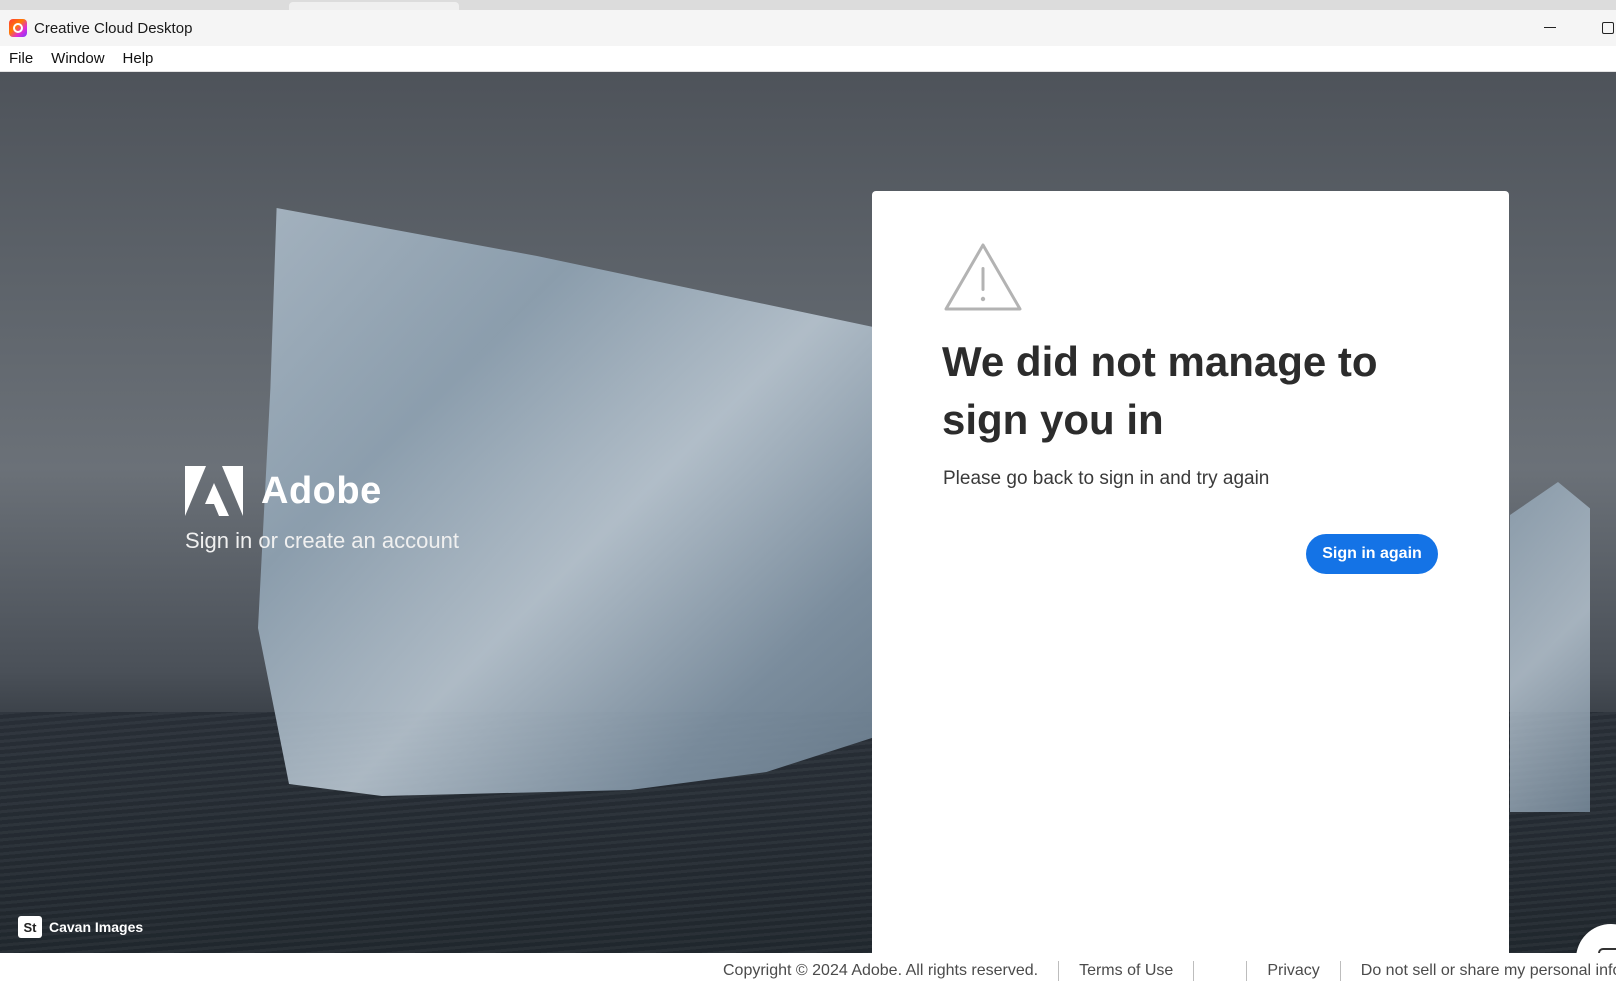 The image size is (1616, 988). Describe the element at coordinates (321, 490) in the screenshot. I see `brand-name: Adobe` at that location.